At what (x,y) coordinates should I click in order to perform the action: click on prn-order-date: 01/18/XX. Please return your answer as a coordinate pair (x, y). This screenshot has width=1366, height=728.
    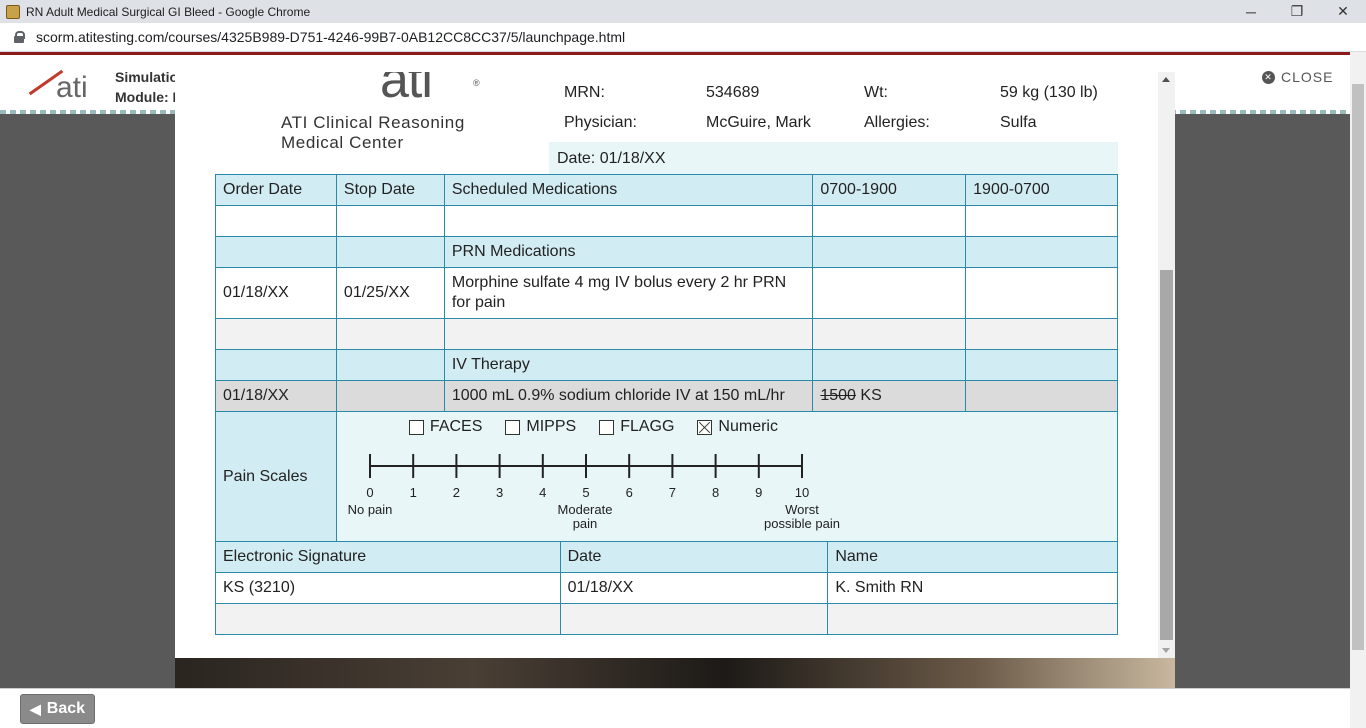
    Looking at the image, I should click on (276, 293).